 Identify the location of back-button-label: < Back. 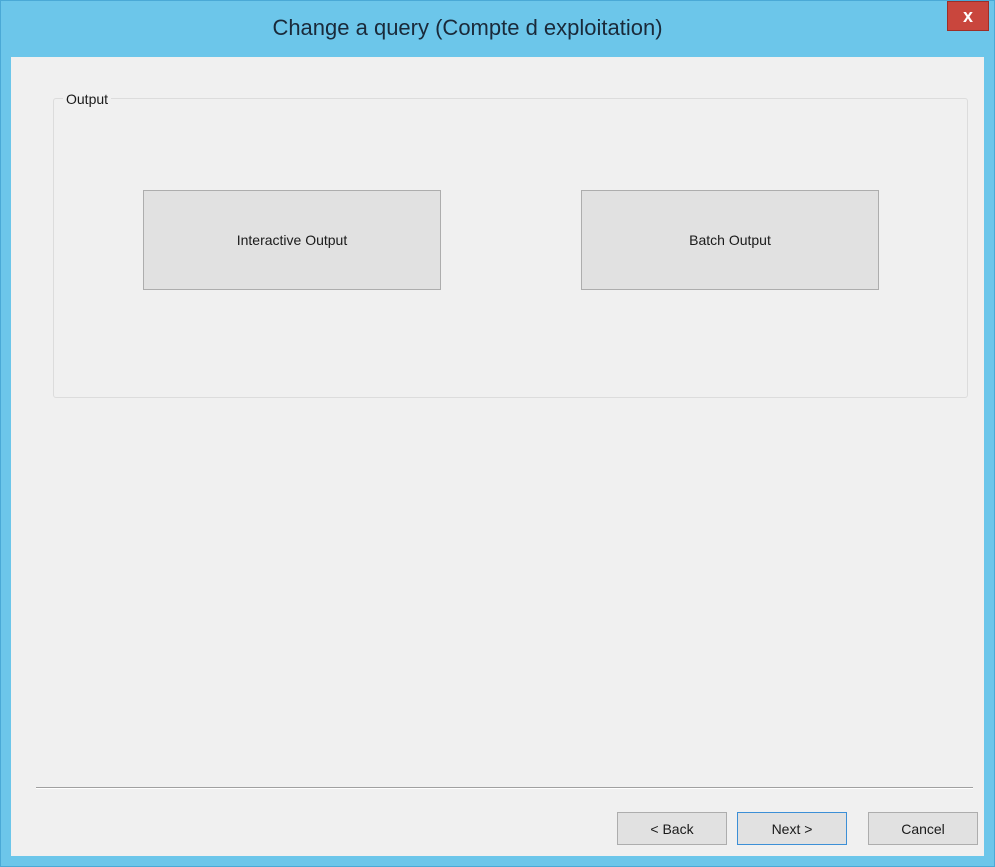
(672, 828).